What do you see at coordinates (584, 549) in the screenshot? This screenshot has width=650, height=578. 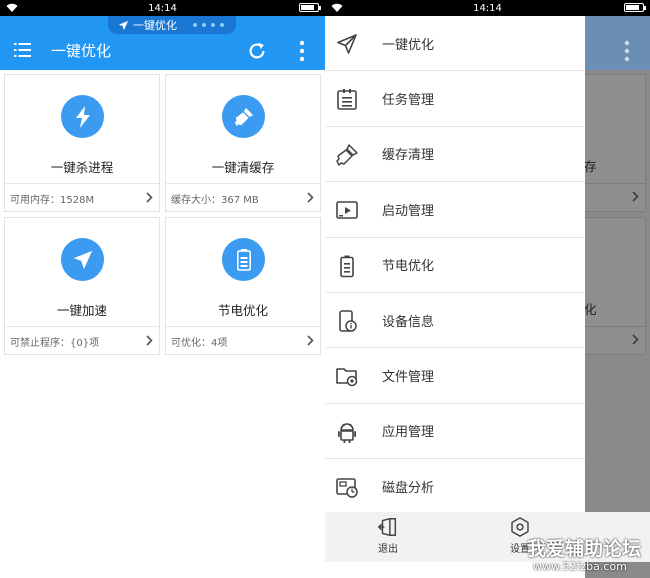 I see `watermark-text: 我爱辅助论坛` at bounding box center [584, 549].